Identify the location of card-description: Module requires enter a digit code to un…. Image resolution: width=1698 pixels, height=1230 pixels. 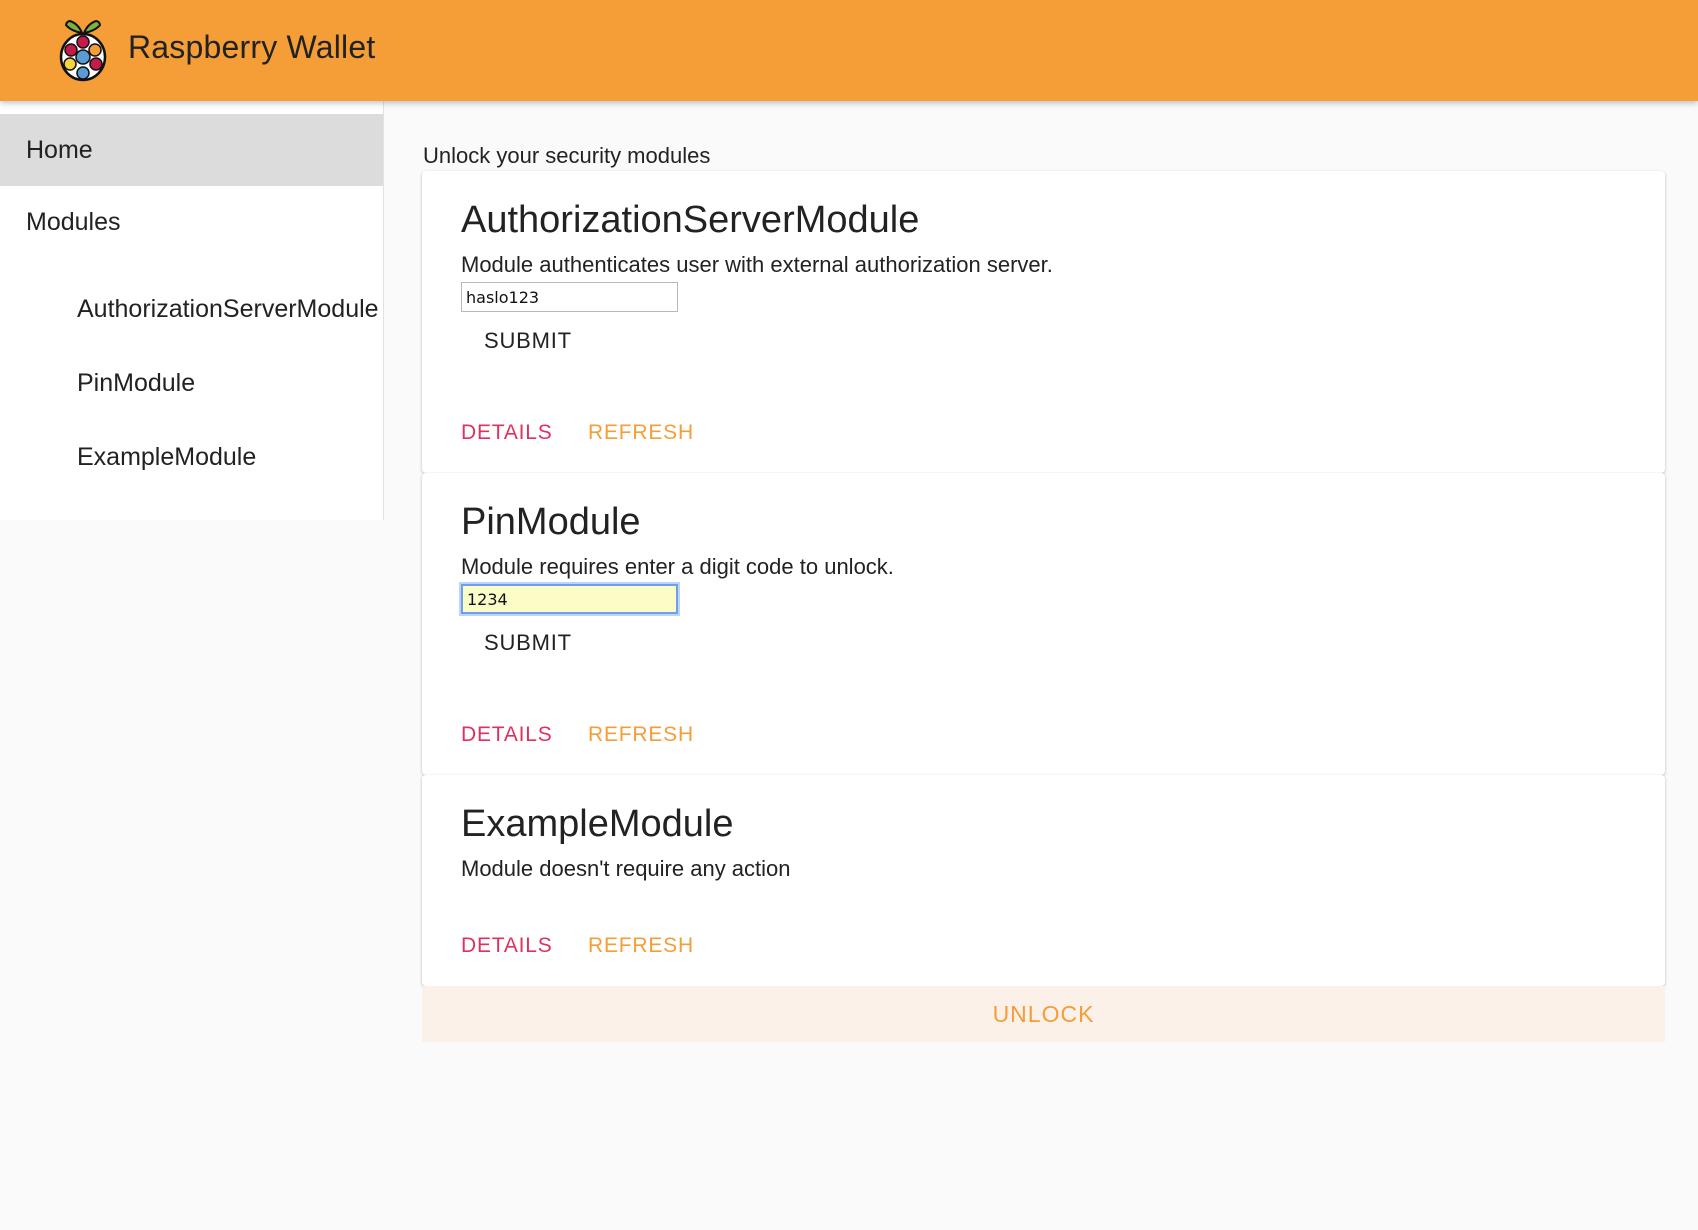
(677, 566).